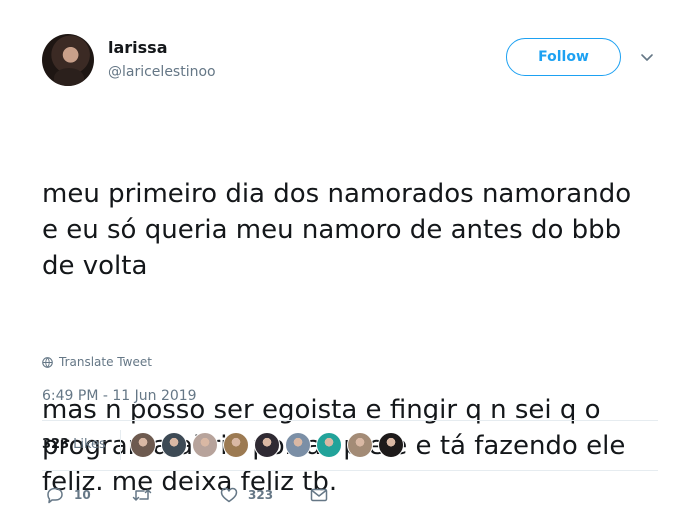  Describe the element at coordinates (563, 57) in the screenshot. I see `follow-button: Follow` at that location.